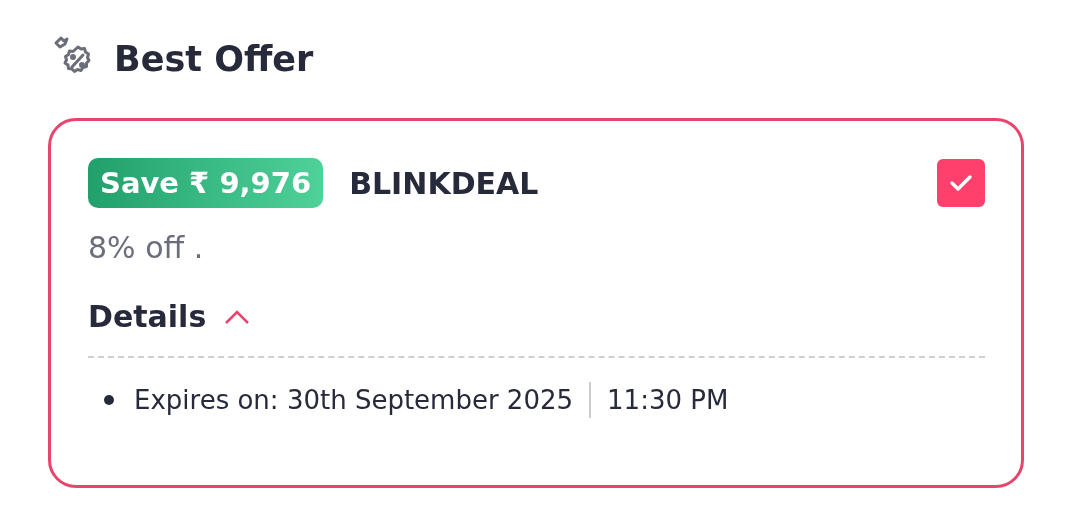  What do you see at coordinates (444, 183) in the screenshot?
I see `coupon-code: BLINKDEAL` at bounding box center [444, 183].